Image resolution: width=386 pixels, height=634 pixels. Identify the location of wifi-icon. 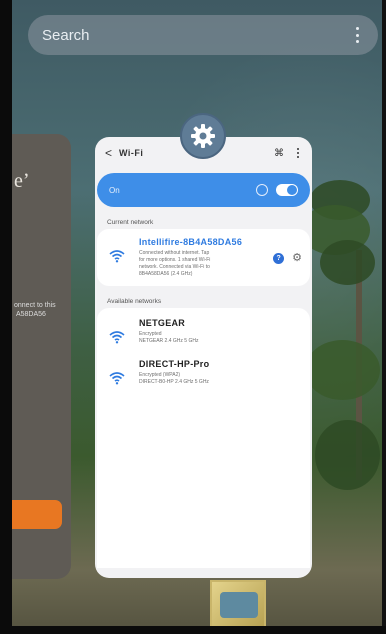
(117, 256).